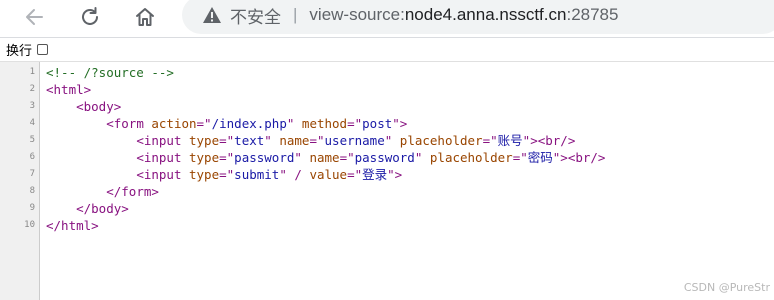 The height and width of the screenshot is (300, 774). Describe the element at coordinates (357, 14) in the screenshot. I see `url-scheme: view-source:` at that location.